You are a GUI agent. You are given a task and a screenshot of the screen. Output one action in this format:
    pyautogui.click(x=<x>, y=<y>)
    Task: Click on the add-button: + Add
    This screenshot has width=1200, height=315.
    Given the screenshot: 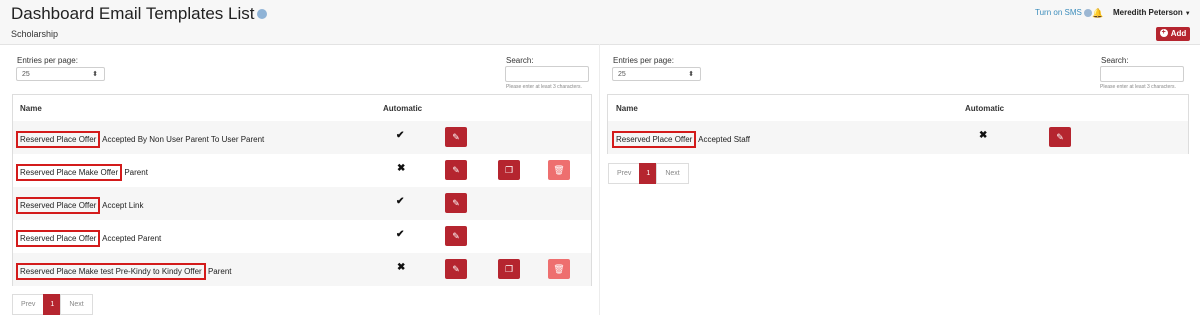 What is the action you would take?
    pyautogui.click(x=1173, y=34)
    